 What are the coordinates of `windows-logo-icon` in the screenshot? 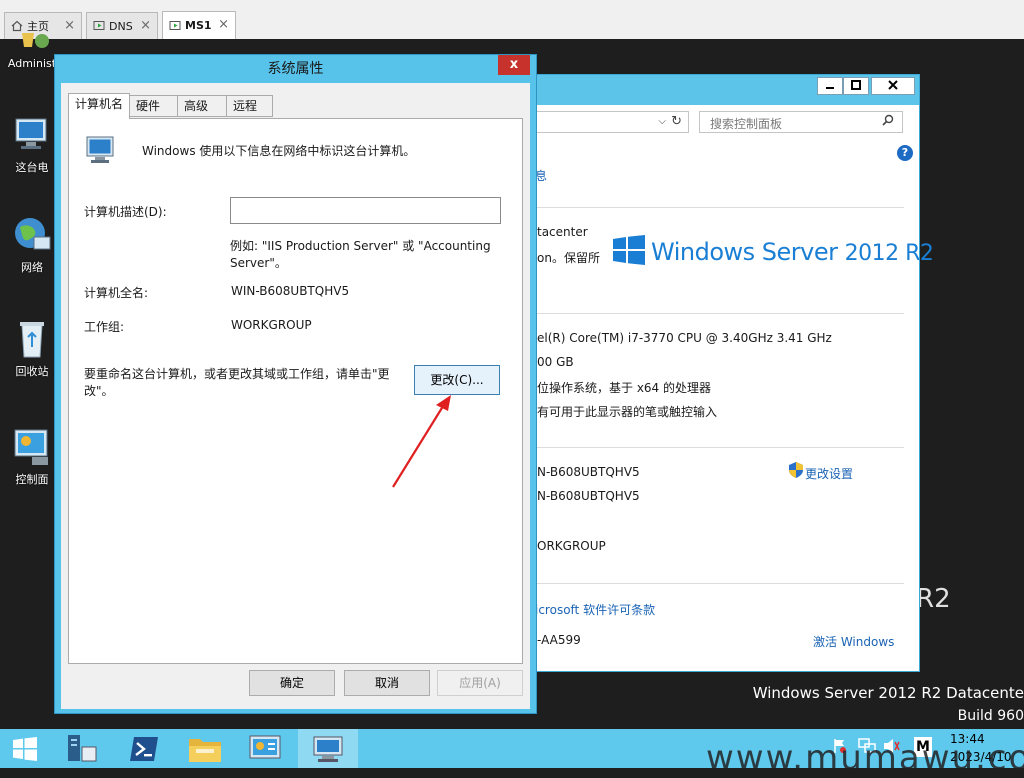 It's located at (630, 251).